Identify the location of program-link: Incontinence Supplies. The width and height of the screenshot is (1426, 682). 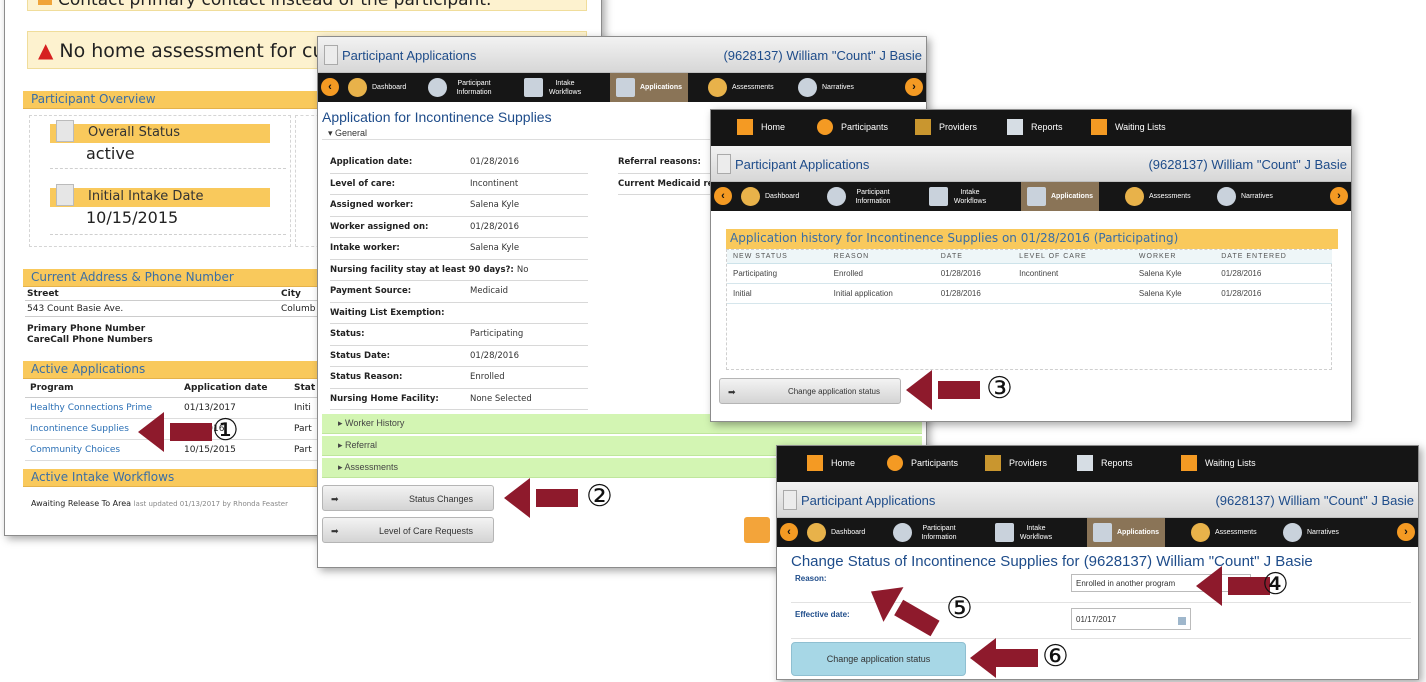
(79, 429).